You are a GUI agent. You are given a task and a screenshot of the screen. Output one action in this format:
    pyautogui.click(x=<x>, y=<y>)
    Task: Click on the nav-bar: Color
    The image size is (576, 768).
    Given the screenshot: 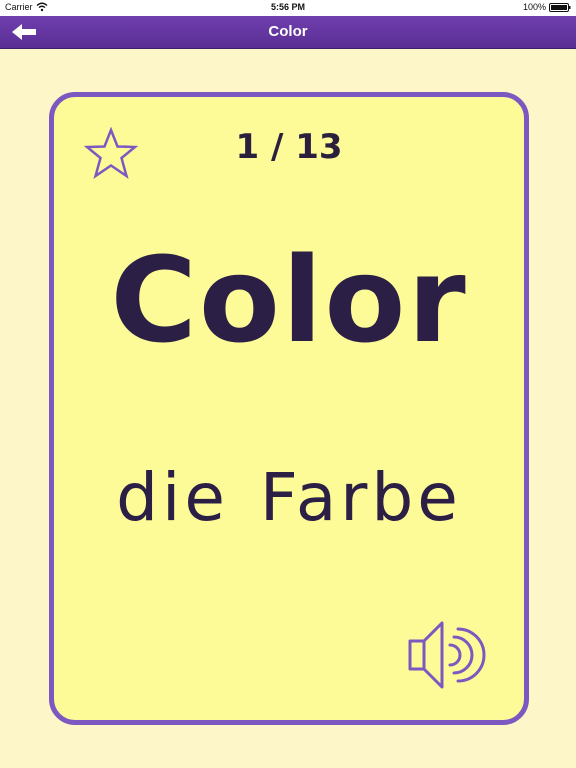 What is the action you would take?
    pyautogui.click(x=288, y=32)
    